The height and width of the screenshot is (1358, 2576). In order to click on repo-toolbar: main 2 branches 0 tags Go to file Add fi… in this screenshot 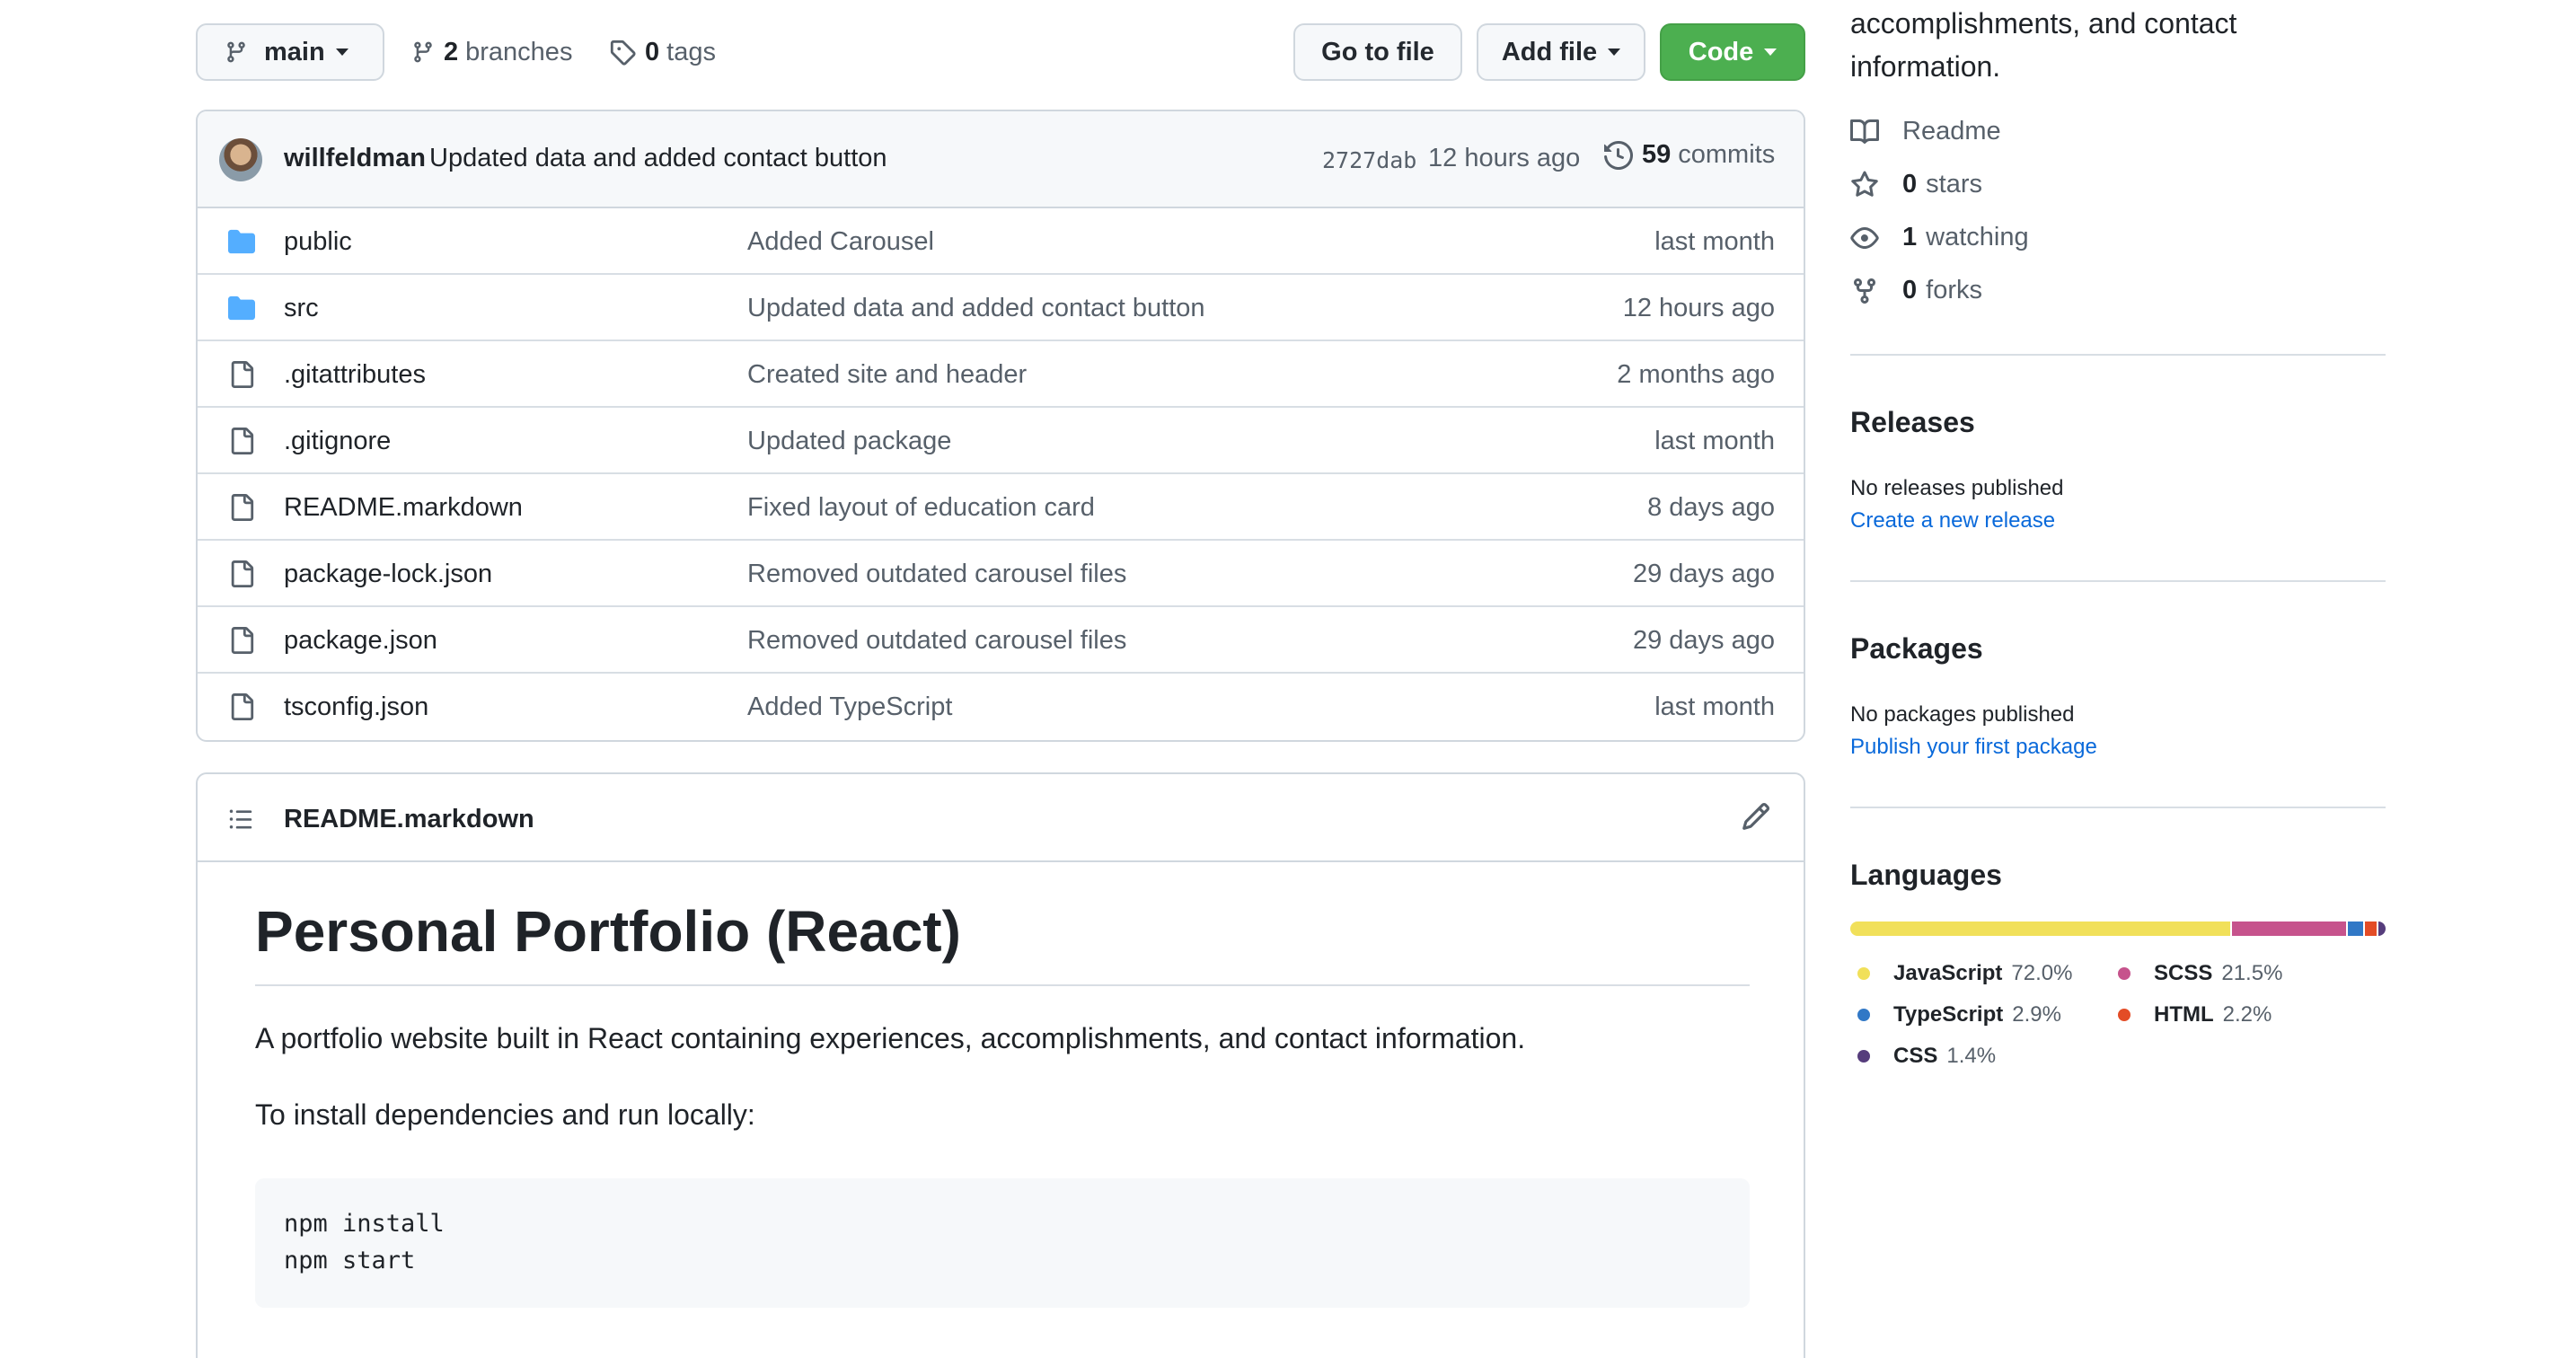, I will do `click(1000, 52)`.